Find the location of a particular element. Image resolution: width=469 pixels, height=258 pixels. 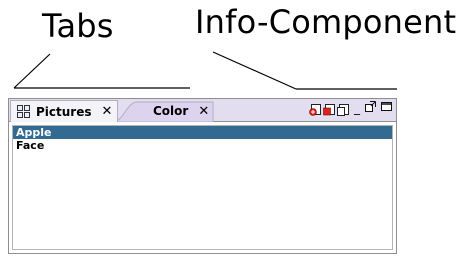

blank-doc-icon is located at coordinates (343, 111).